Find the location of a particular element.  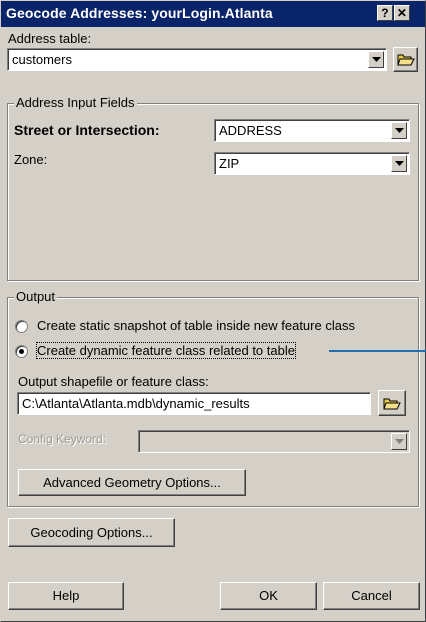

close-icon: ✕ is located at coordinates (402, 13).